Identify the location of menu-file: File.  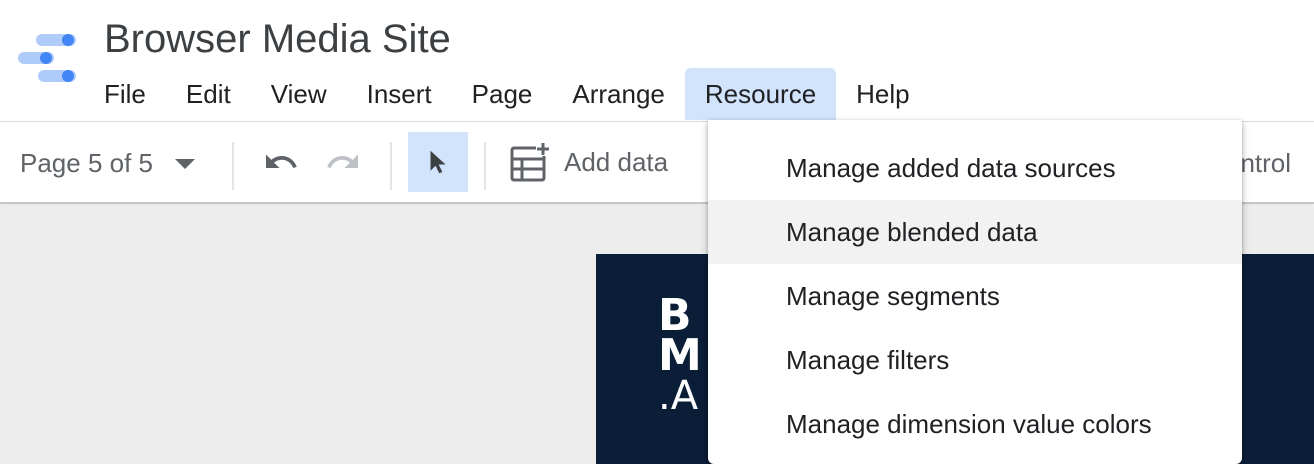
(125, 94).